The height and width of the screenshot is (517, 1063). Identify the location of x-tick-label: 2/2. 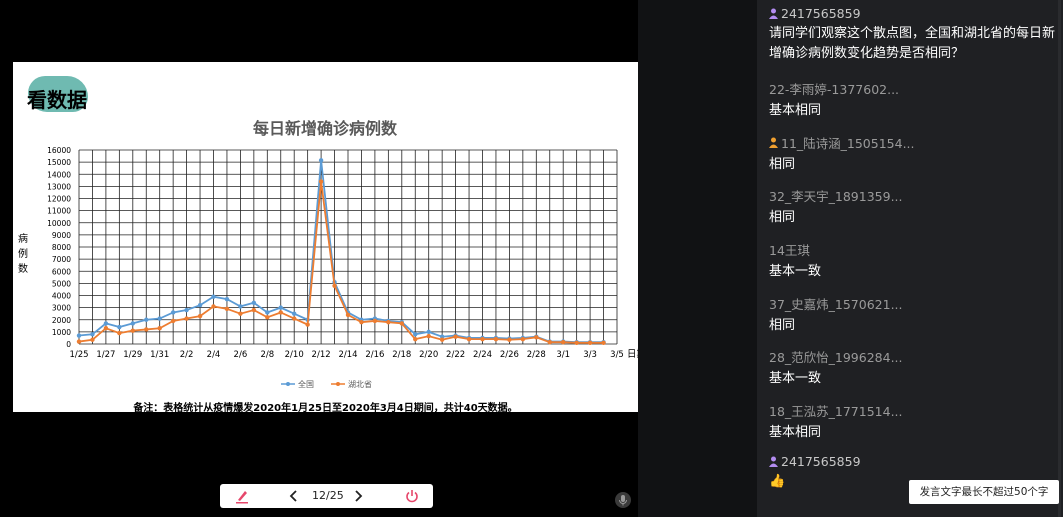
(187, 355).